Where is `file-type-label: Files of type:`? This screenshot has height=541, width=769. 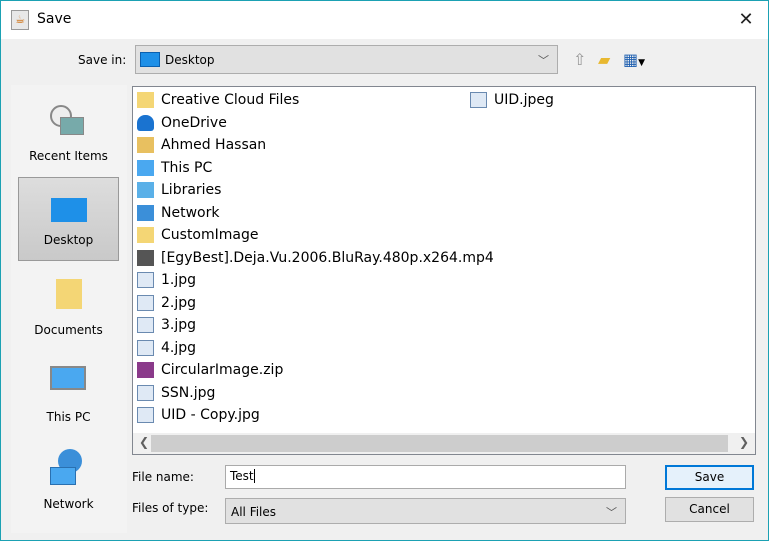 file-type-label: Files of type: is located at coordinates (170, 508).